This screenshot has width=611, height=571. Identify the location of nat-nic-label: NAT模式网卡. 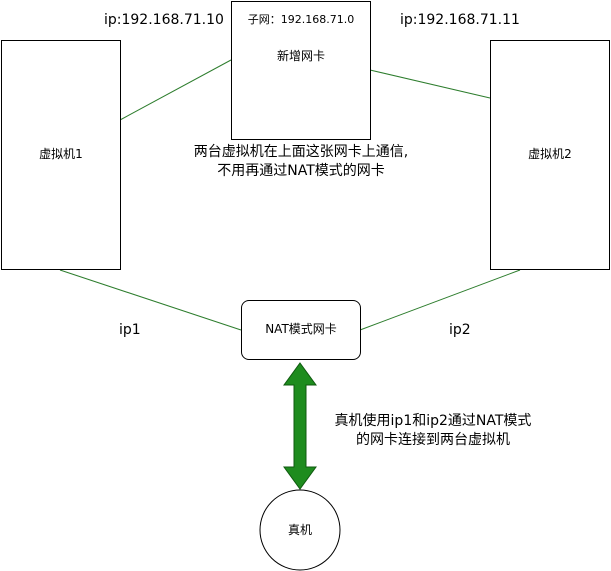
(301, 329).